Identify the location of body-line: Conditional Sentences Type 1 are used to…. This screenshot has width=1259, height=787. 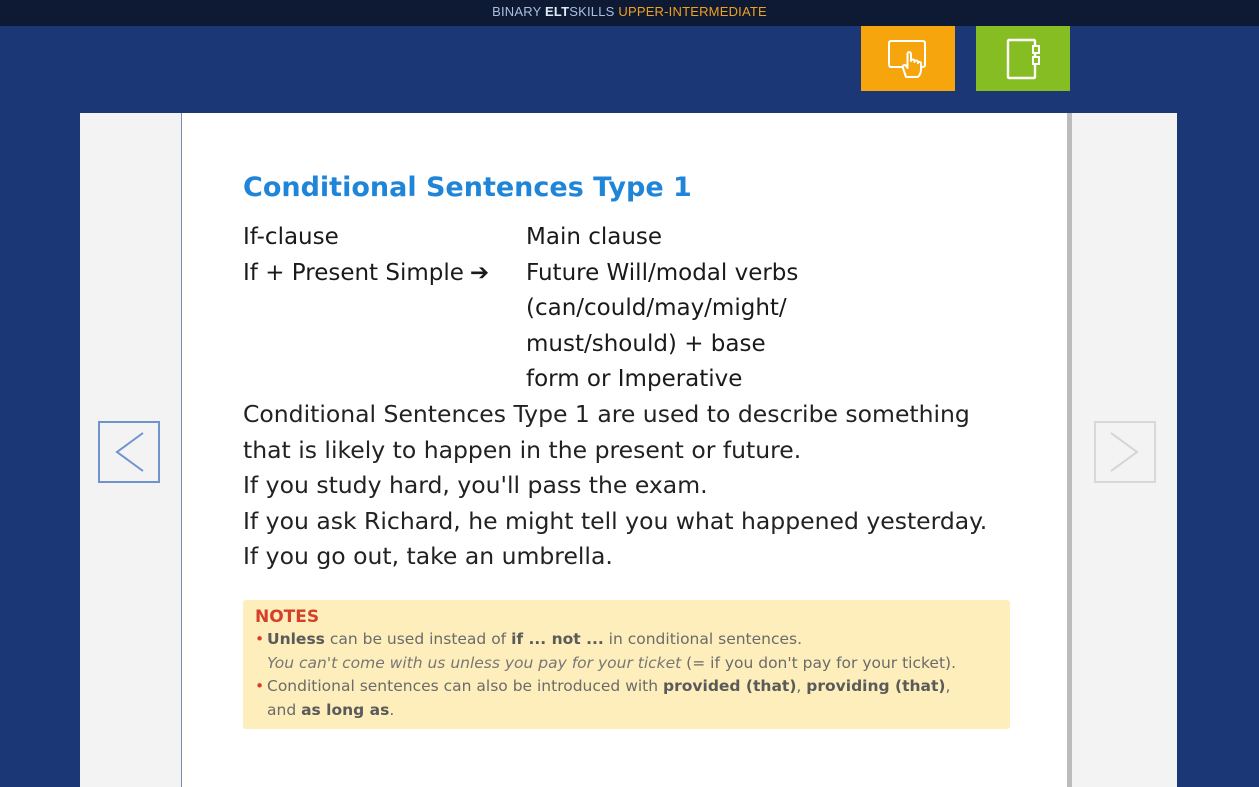
(606, 414).